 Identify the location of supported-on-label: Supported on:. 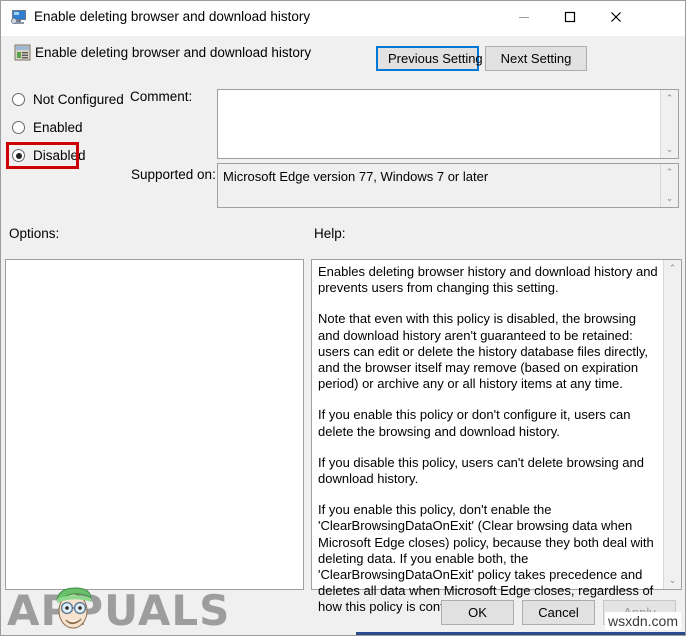
(173, 174).